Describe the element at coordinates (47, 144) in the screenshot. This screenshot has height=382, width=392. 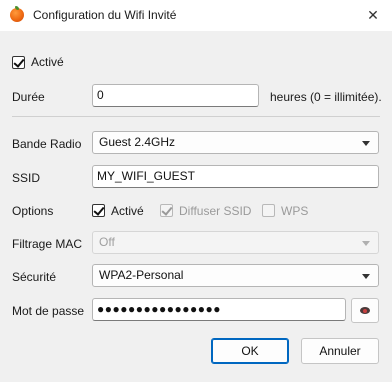
I see `band-label: Bande Radio` at that location.